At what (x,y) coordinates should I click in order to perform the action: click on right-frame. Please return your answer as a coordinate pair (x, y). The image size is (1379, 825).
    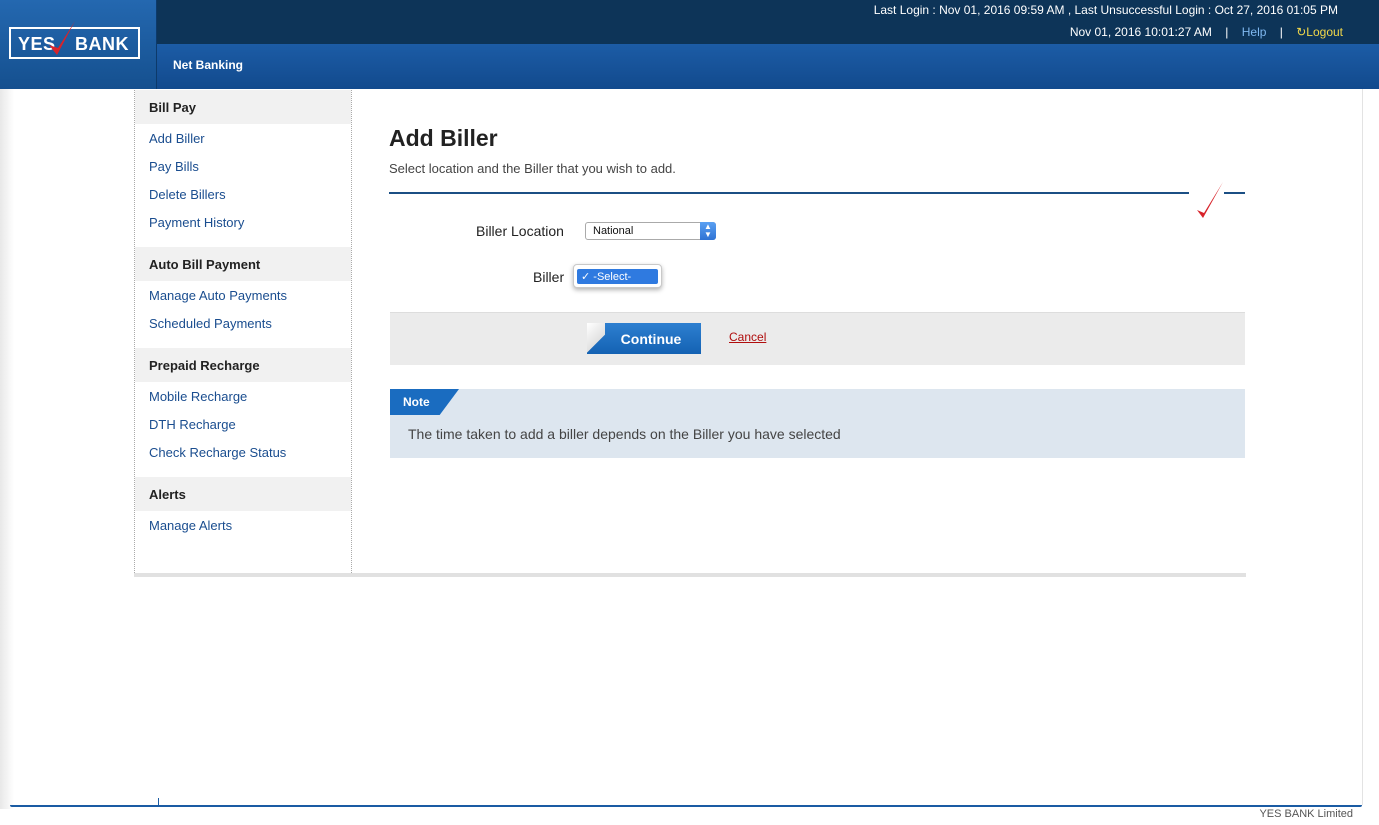
    Looking at the image, I should click on (1362, 447).